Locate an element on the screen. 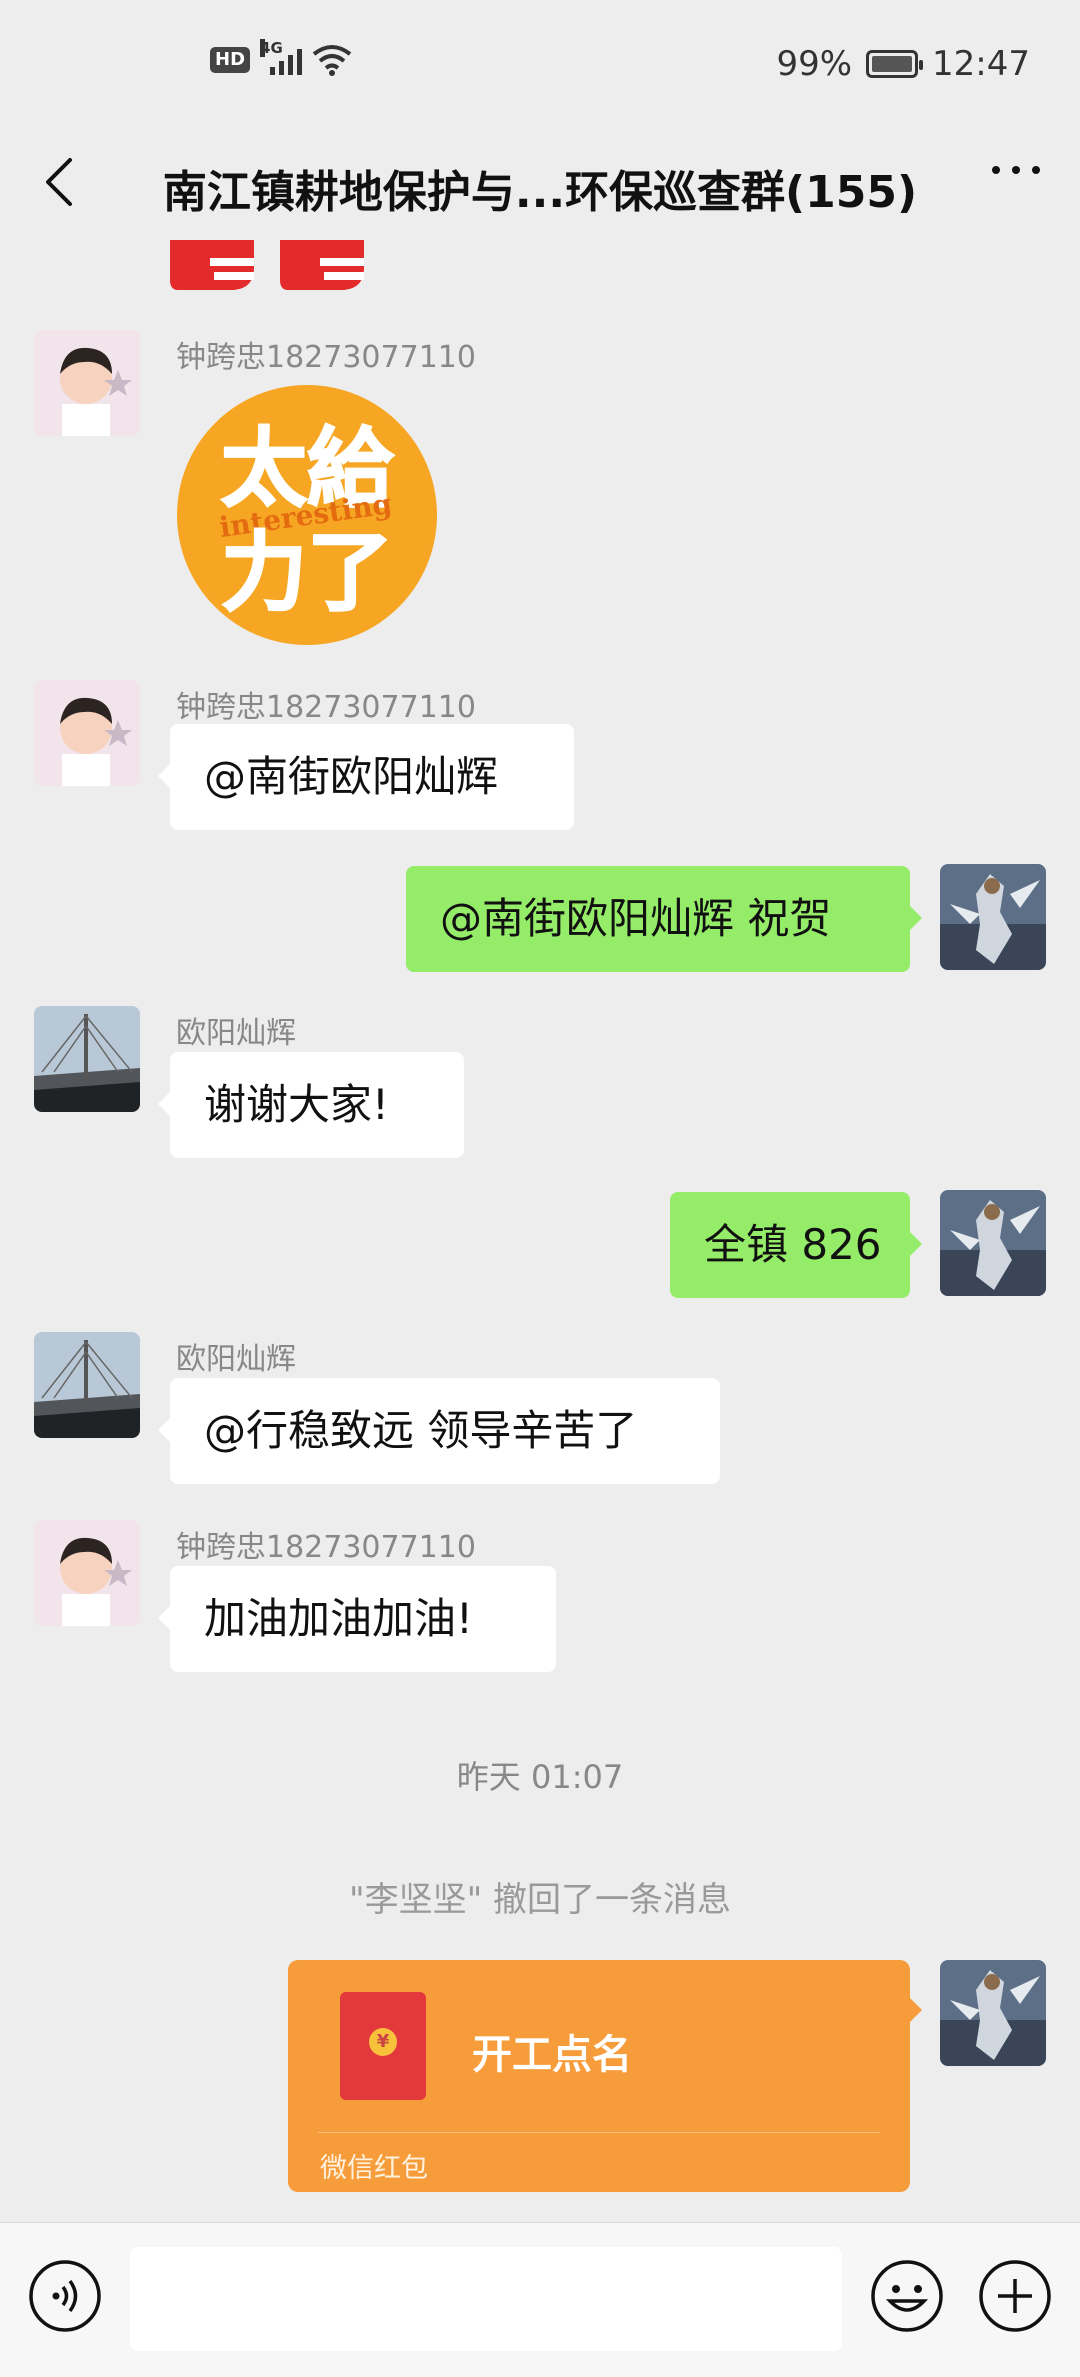 The width and height of the screenshot is (1080, 2377). hd-badge: HD is located at coordinates (230, 60).